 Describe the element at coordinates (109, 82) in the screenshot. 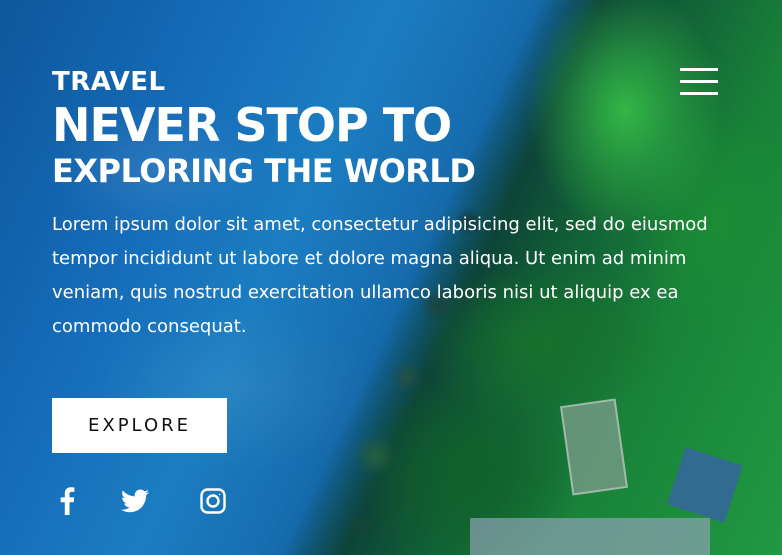

I see `eyebrow-title: TRAVEL` at that location.